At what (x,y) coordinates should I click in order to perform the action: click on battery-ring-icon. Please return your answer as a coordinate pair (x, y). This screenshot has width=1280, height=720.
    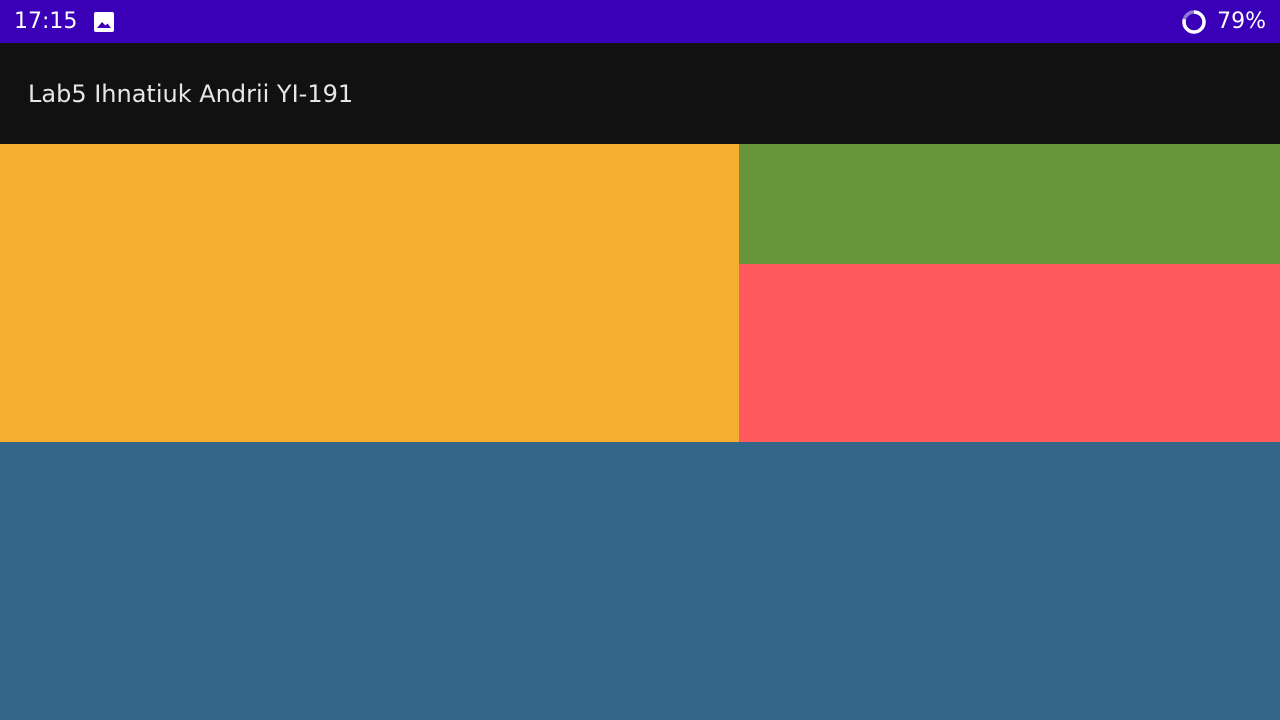
    Looking at the image, I should click on (1194, 22).